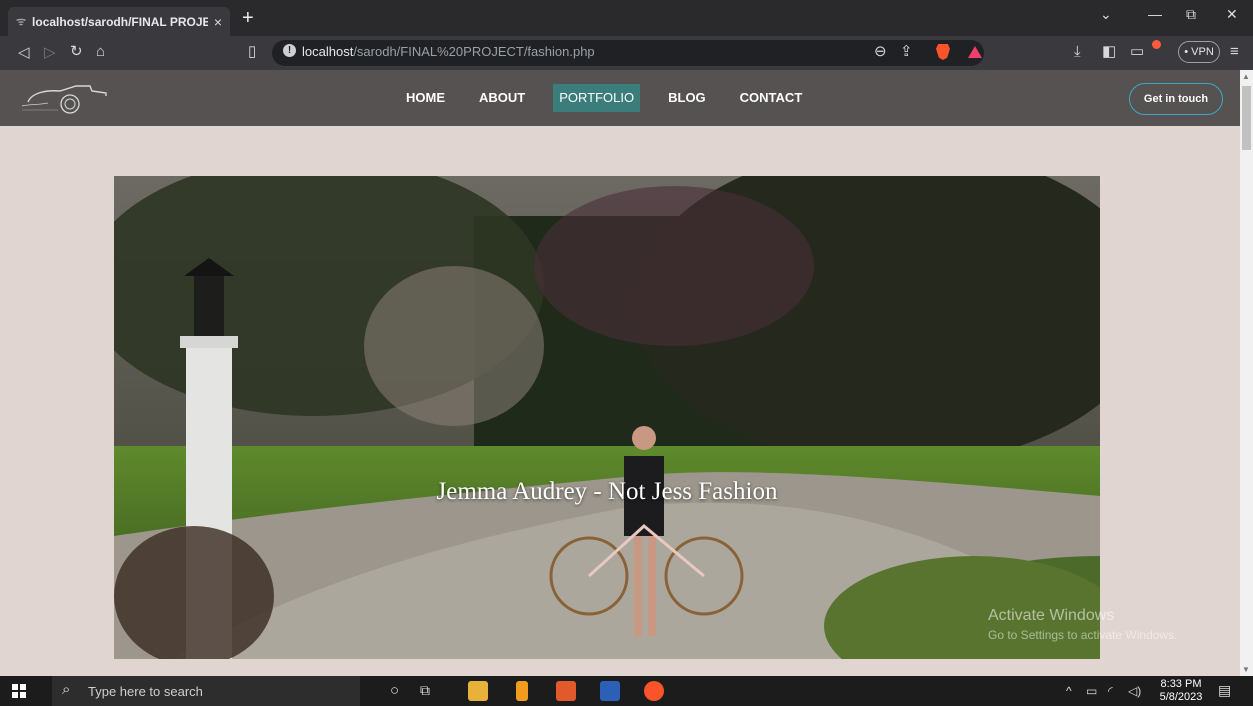 The width and height of the screenshot is (1253, 706). What do you see at coordinates (610, 691) in the screenshot?
I see `word-icon` at bounding box center [610, 691].